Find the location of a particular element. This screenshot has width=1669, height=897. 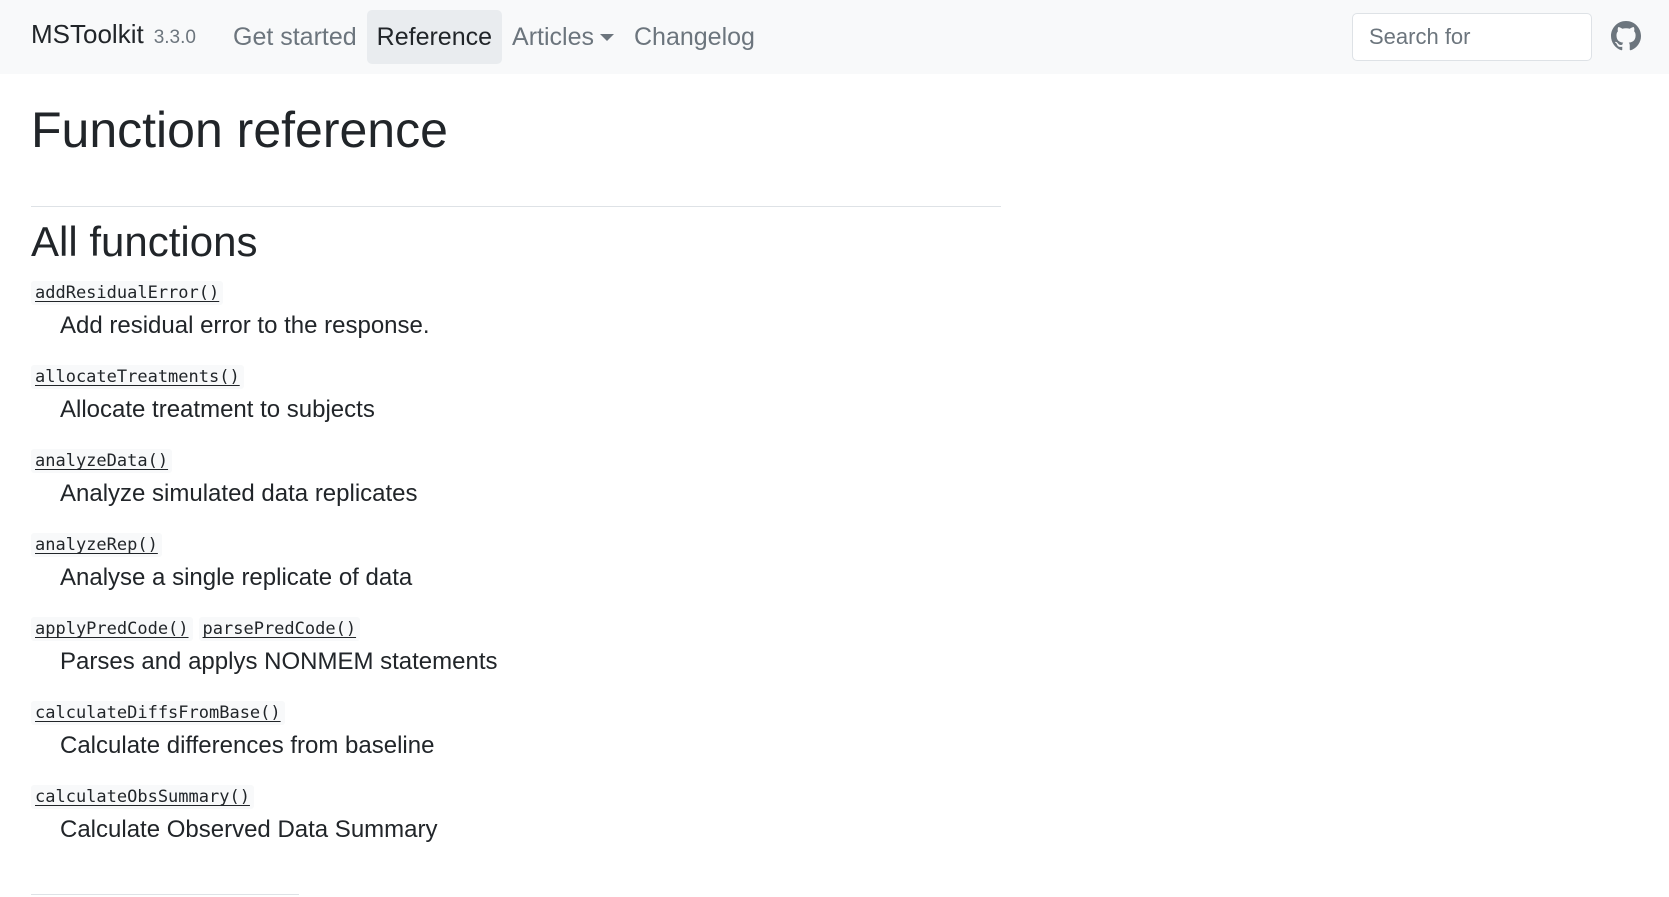

function-link: addResidualError() is located at coordinates (127, 293).